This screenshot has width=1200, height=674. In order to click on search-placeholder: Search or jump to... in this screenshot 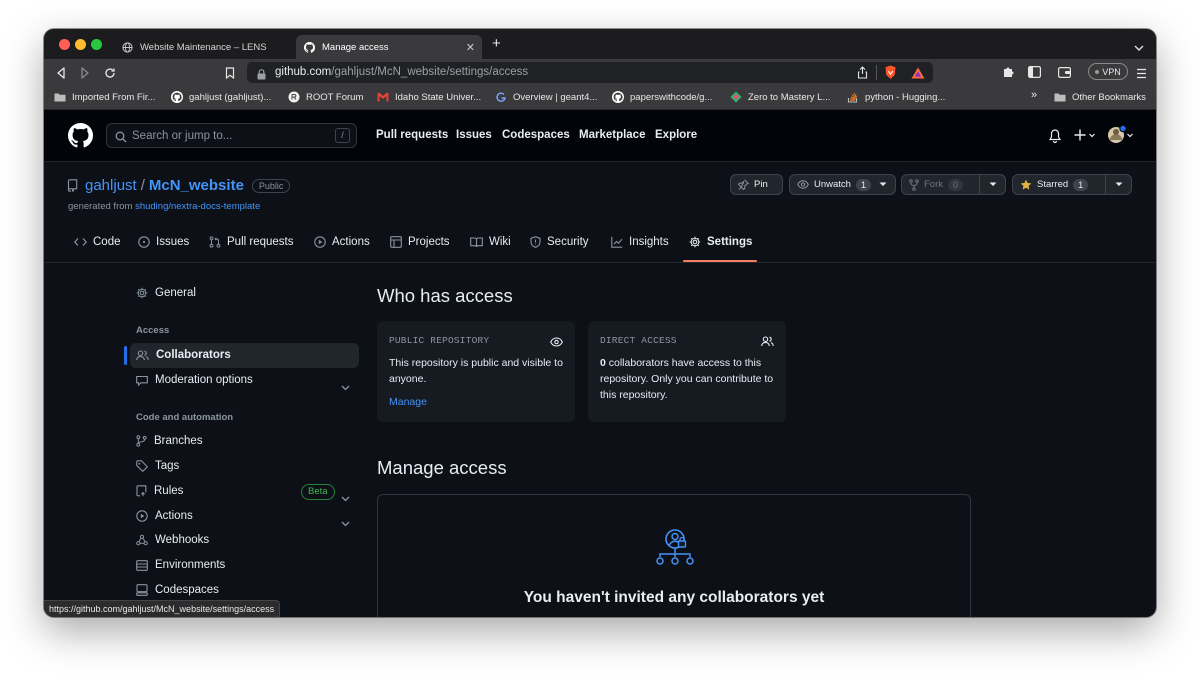, I will do `click(182, 136)`.